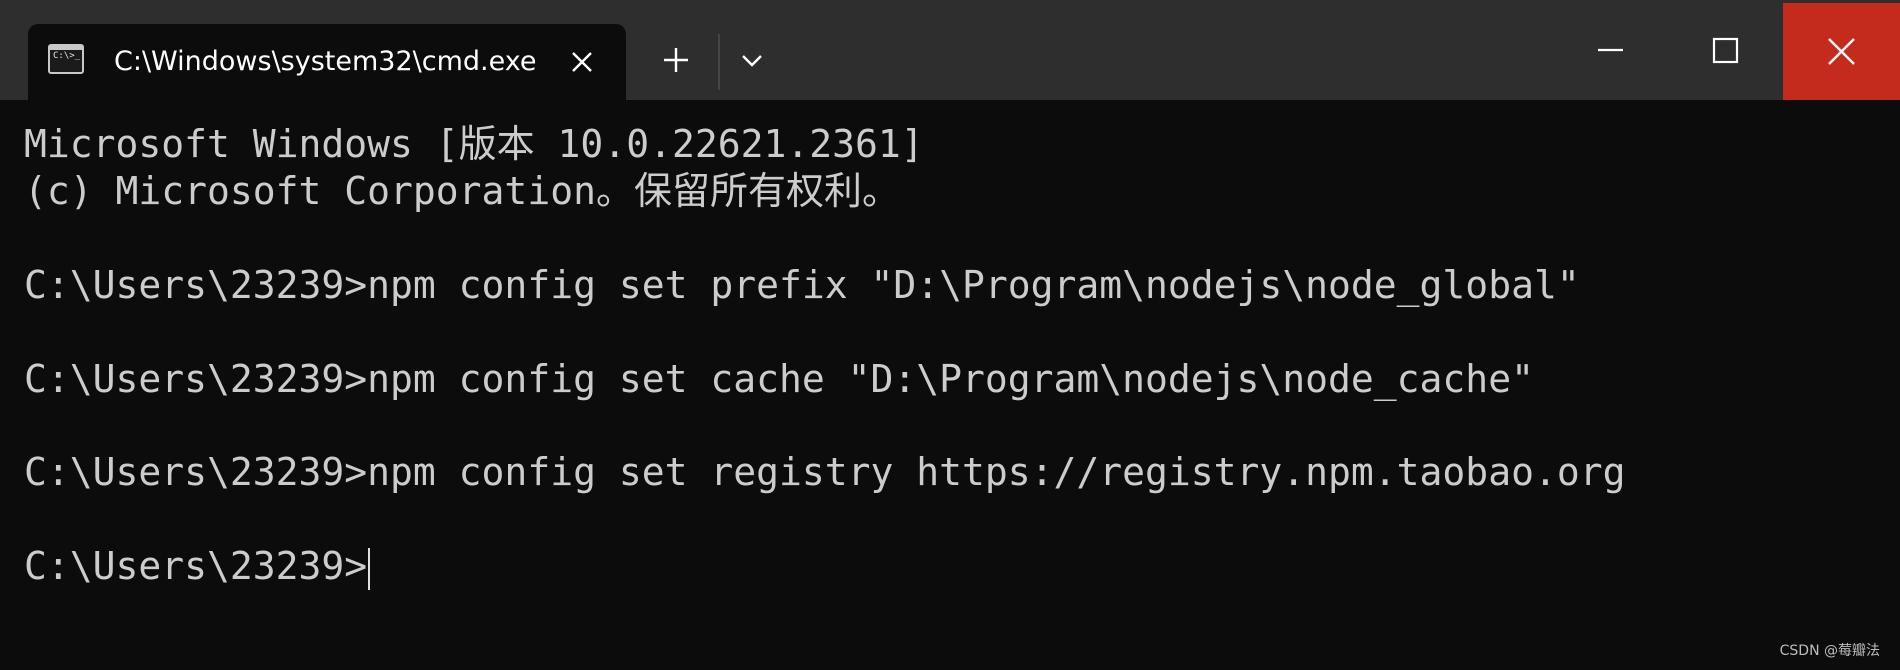  I want to click on plus-icon, so click(676, 60).